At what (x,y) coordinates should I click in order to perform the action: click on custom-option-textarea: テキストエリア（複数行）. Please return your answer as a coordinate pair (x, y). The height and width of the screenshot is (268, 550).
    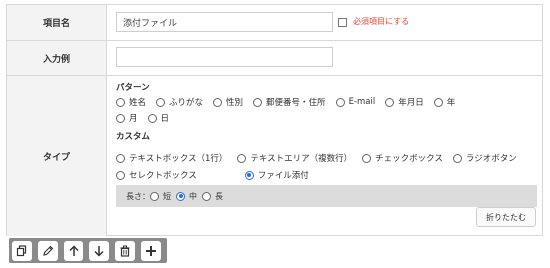
    Looking at the image, I should click on (294, 158).